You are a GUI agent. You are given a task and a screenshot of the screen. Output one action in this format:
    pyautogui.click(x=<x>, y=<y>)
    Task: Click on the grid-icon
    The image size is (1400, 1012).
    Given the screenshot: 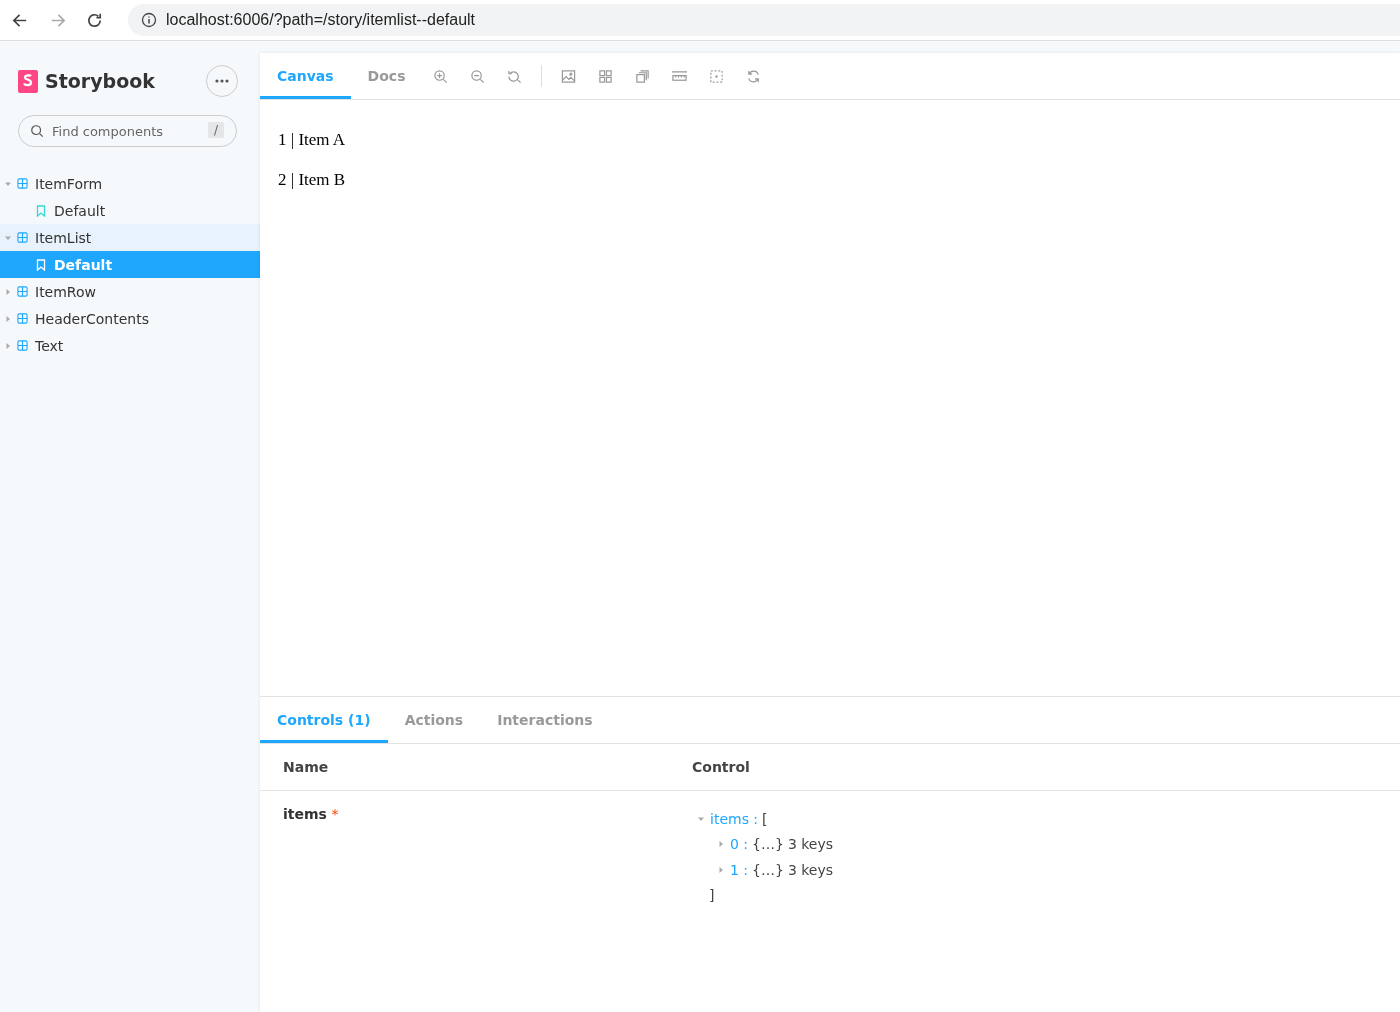 What is the action you would take?
    pyautogui.click(x=606, y=76)
    